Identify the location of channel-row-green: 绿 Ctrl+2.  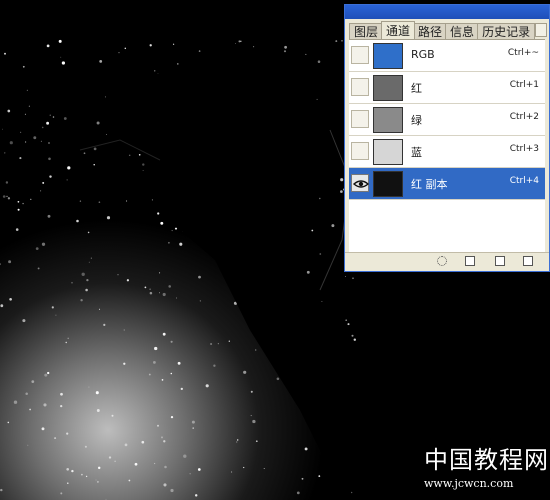
(447, 120).